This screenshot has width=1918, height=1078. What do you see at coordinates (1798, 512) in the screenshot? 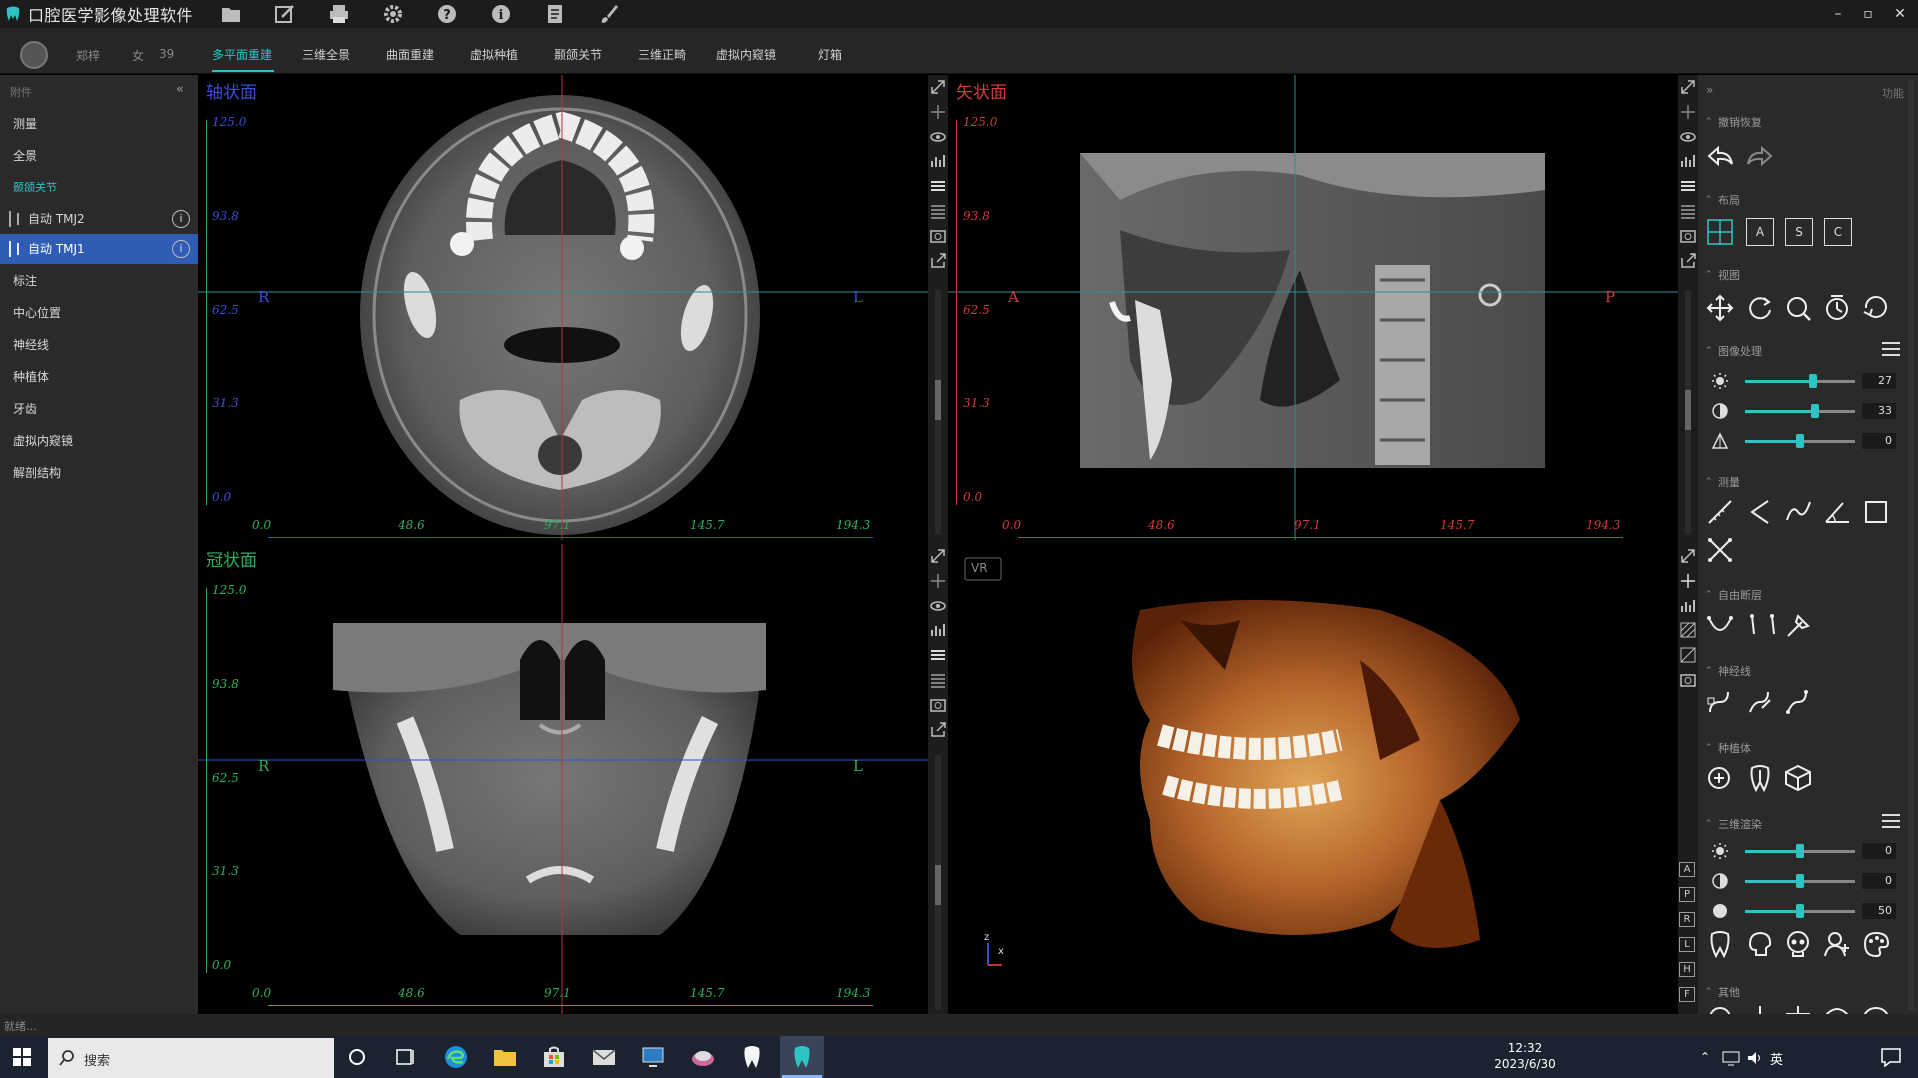
I see `curve-measure-icon` at bounding box center [1798, 512].